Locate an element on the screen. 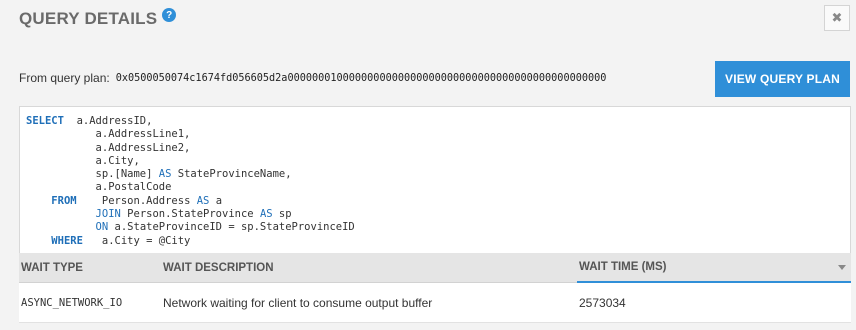 Image resolution: width=856 pixels, height=330 pixels. sql-line: WHERE a.City = @City is located at coordinates (438, 241).